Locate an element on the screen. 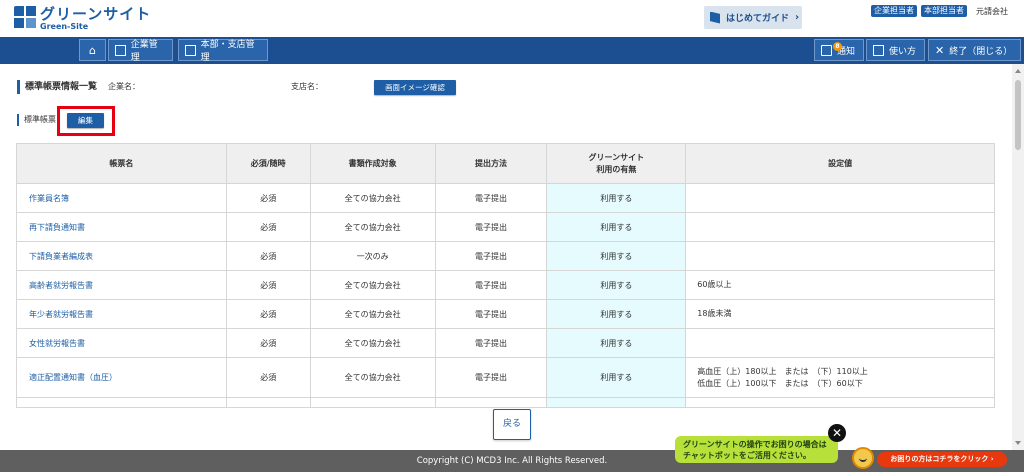 The width and height of the screenshot is (1024, 472). standard-forms-label: 標準帳票 is located at coordinates (36, 120).